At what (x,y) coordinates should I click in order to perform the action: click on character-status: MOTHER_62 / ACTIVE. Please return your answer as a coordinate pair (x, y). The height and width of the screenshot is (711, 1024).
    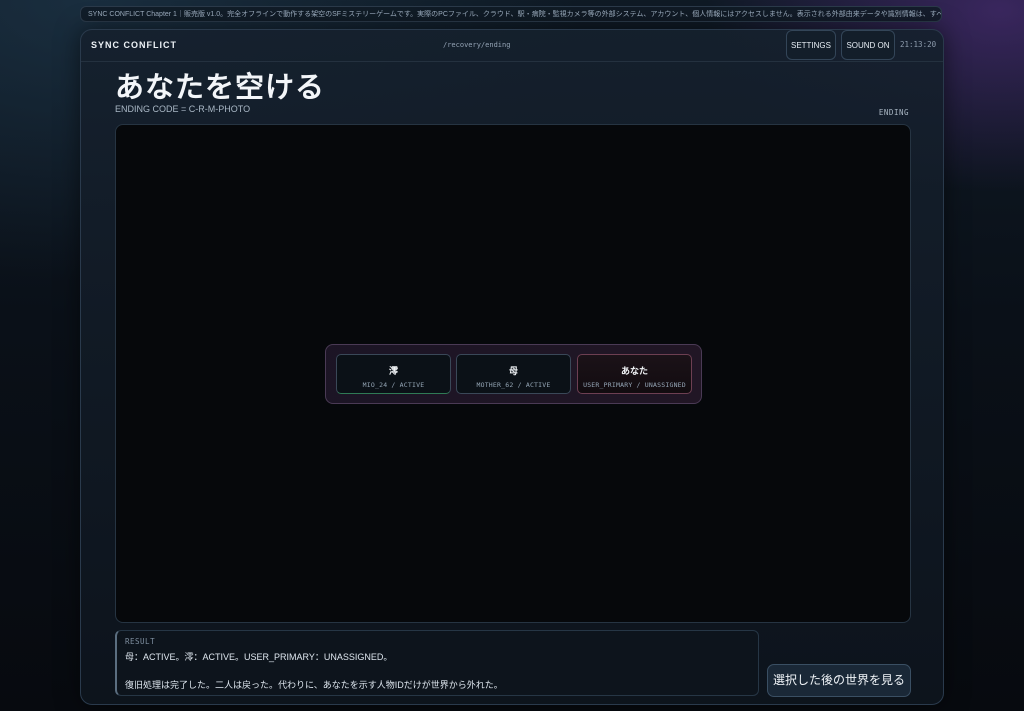
    Looking at the image, I should click on (513, 385).